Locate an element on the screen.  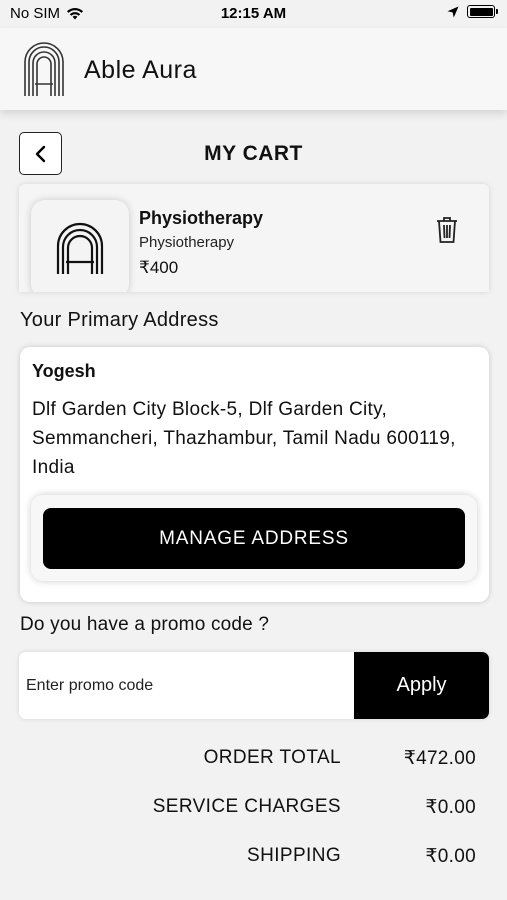
able-aura-logo is located at coordinates (44, 69).